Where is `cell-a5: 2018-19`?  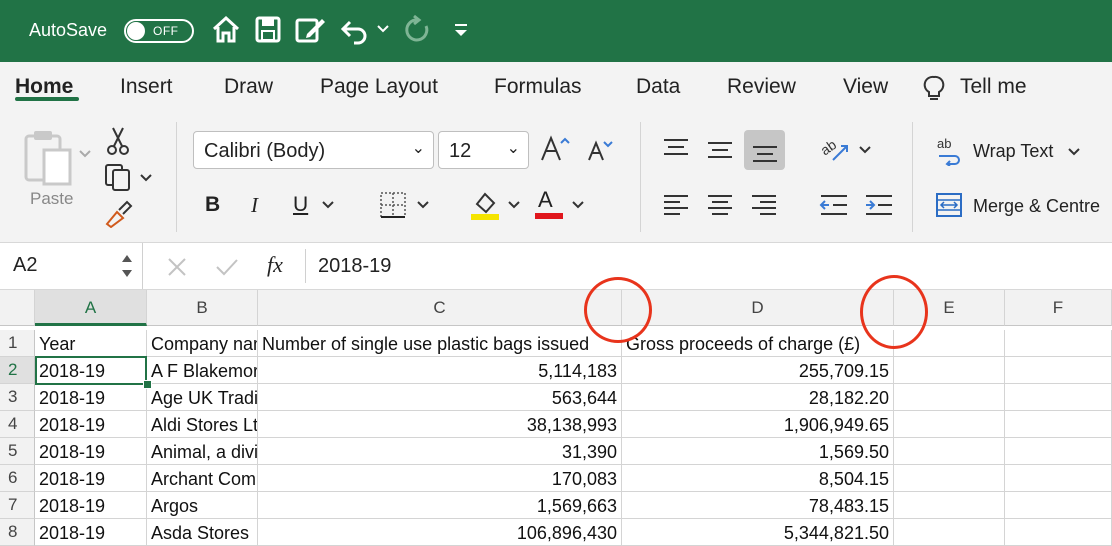 cell-a5: 2018-19 is located at coordinates (91, 451).